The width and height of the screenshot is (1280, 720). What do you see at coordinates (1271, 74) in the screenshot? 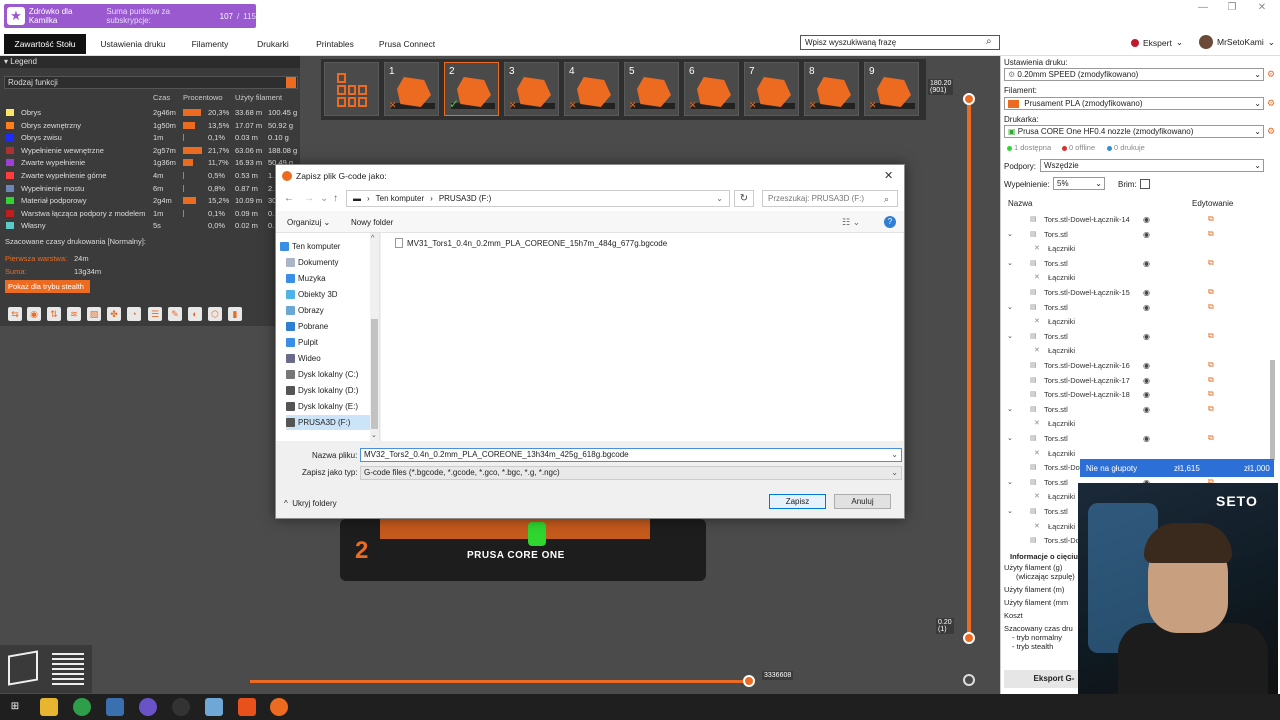
I see `print-settings-edit-icon: ⚙` at bounding box center [1271, 74].